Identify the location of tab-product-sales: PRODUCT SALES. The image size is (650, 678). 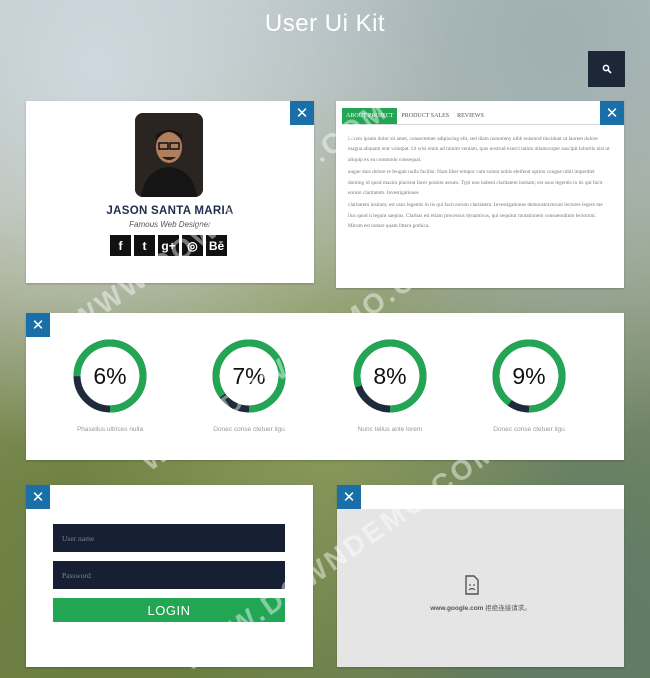
(425, 116).